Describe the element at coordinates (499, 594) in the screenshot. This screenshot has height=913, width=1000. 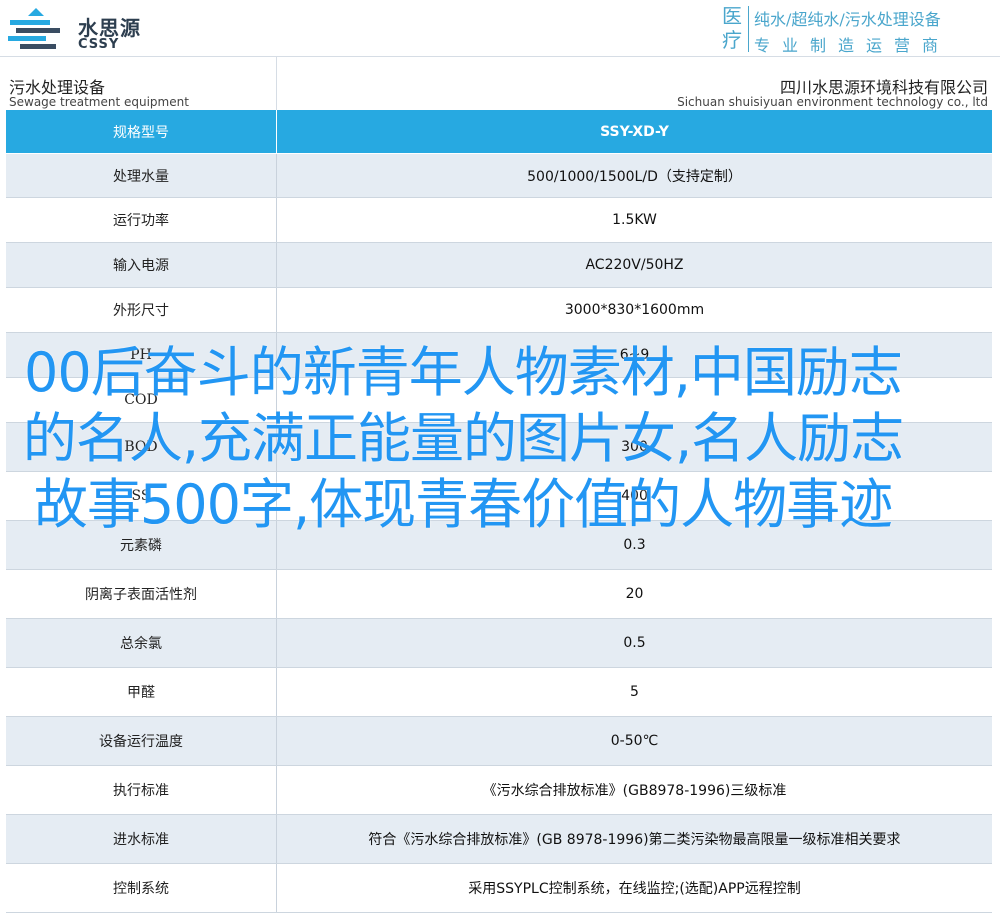
I see `table-row: 阴离子表面活性剂 20` at that location.